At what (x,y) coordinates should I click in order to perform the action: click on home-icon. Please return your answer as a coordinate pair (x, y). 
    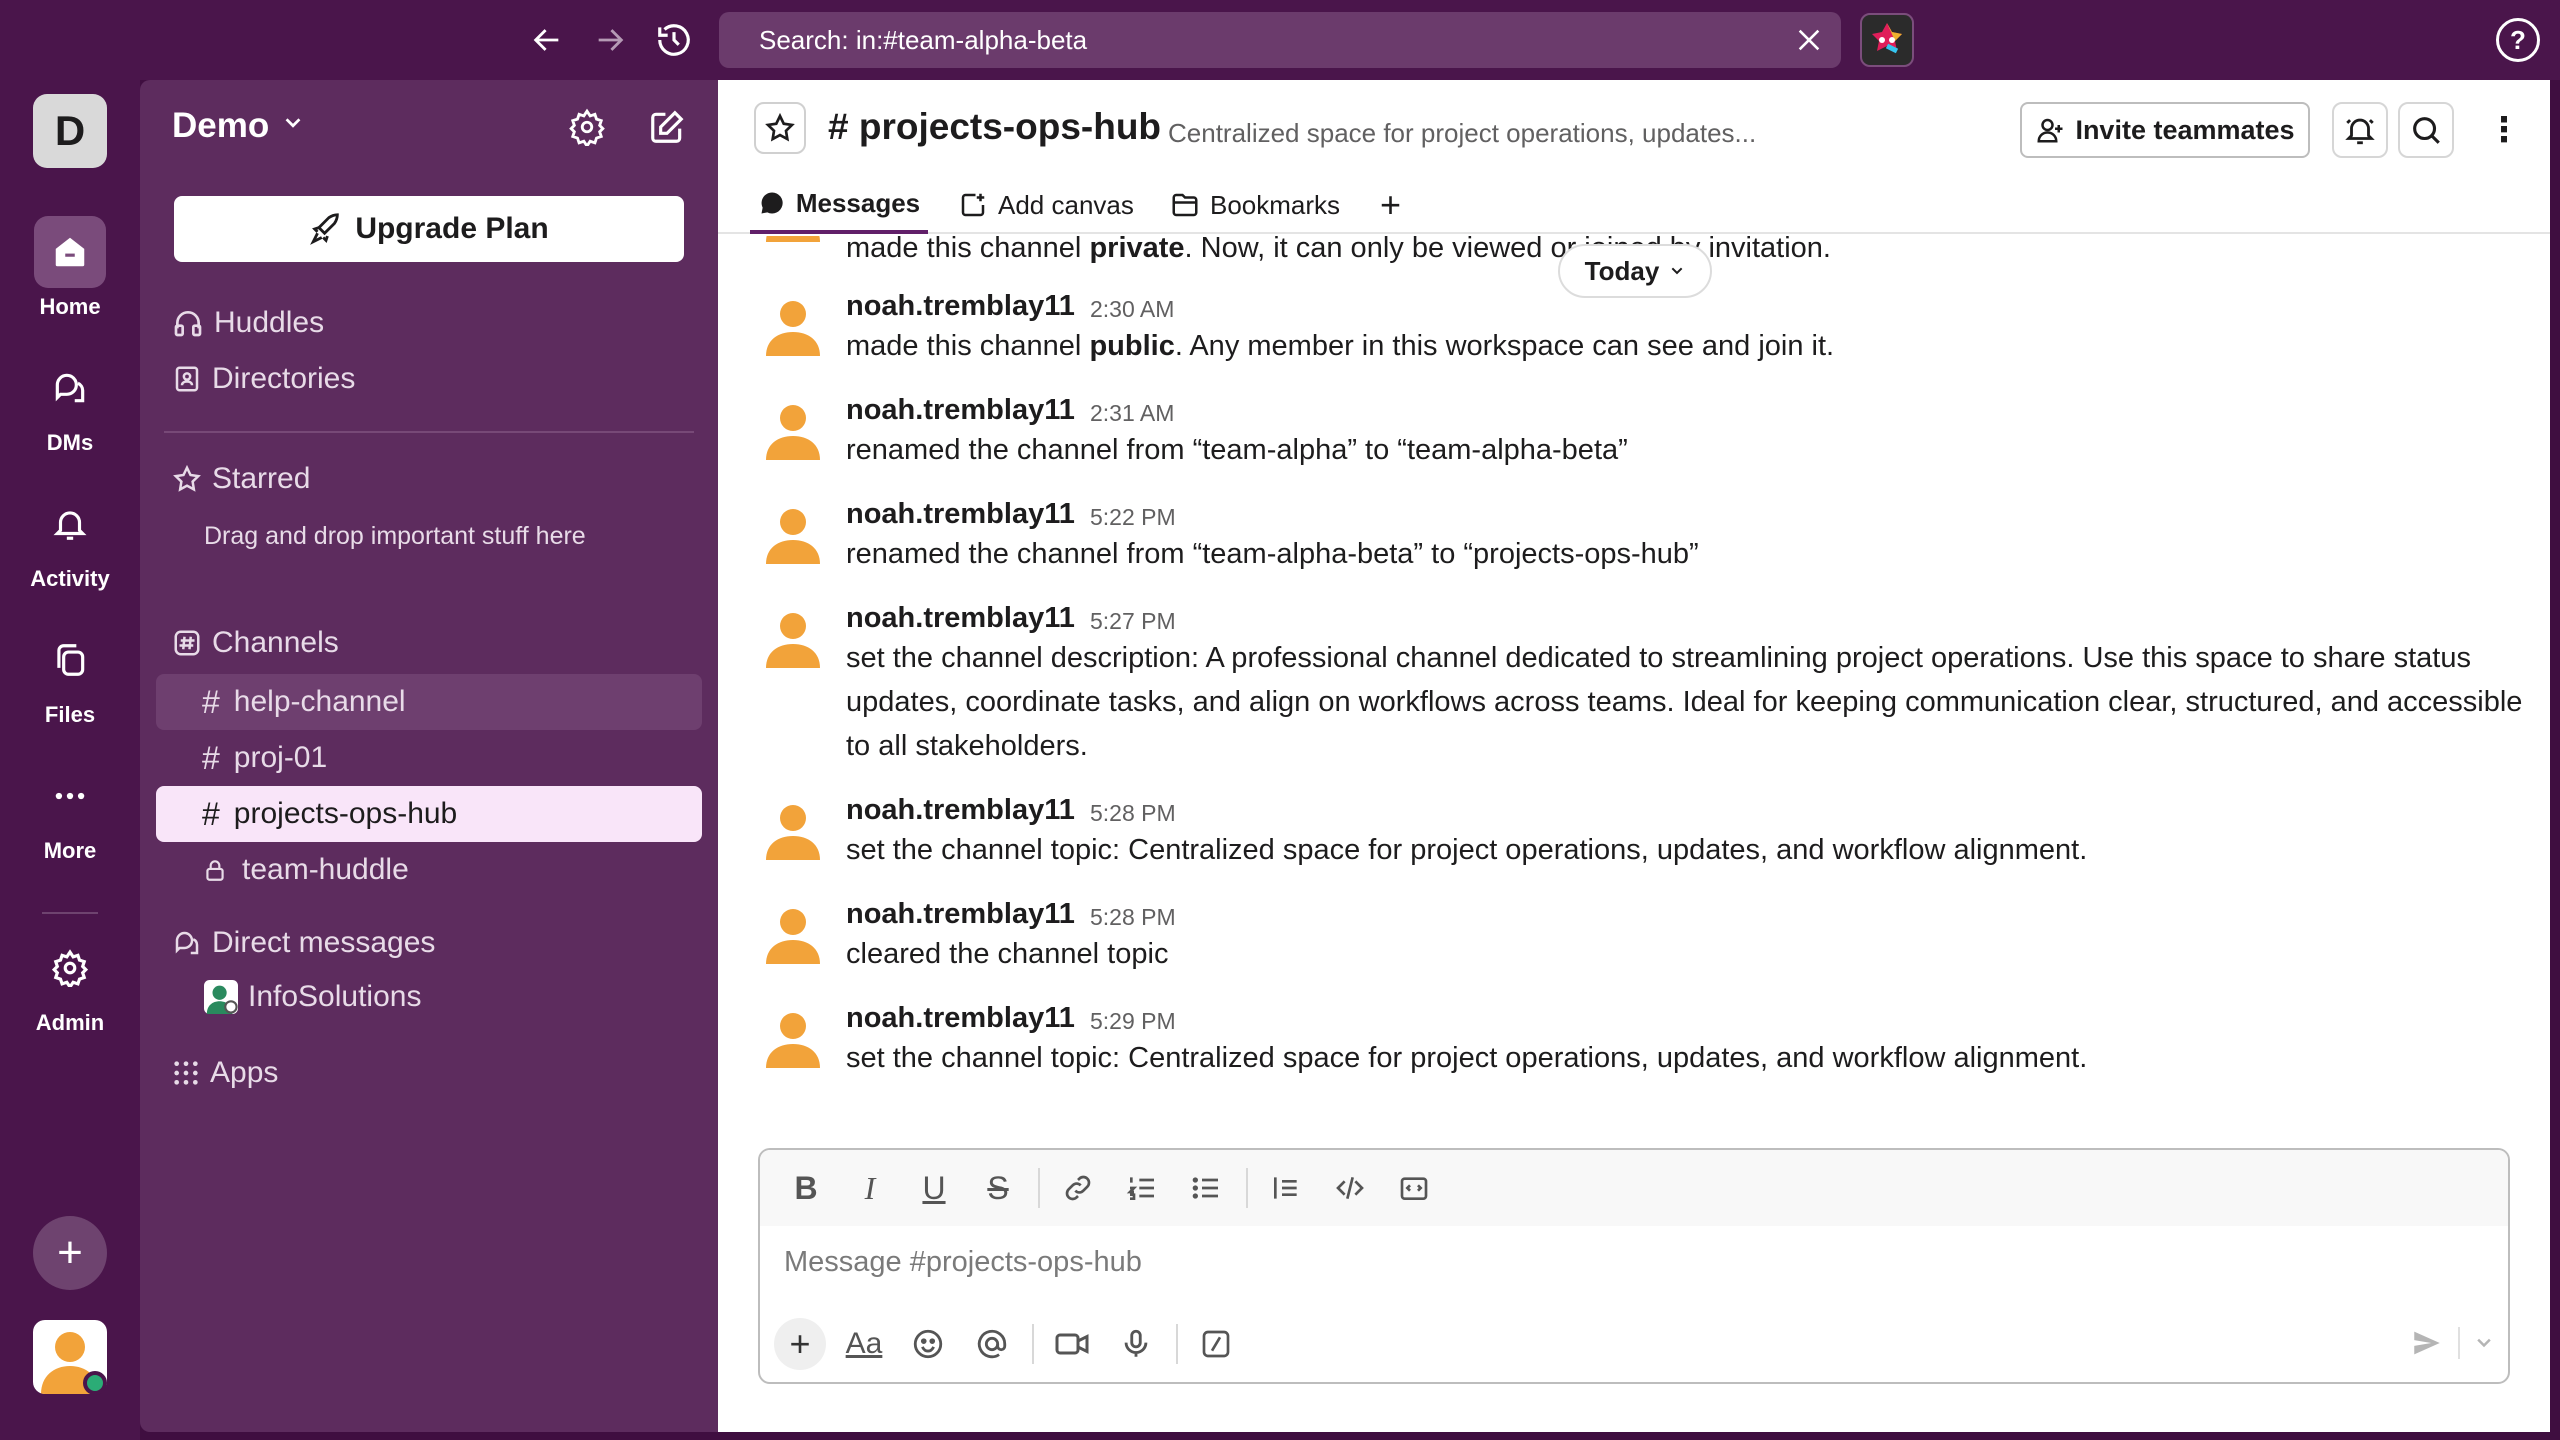
    Looking at the image, I should click on (70, 252).